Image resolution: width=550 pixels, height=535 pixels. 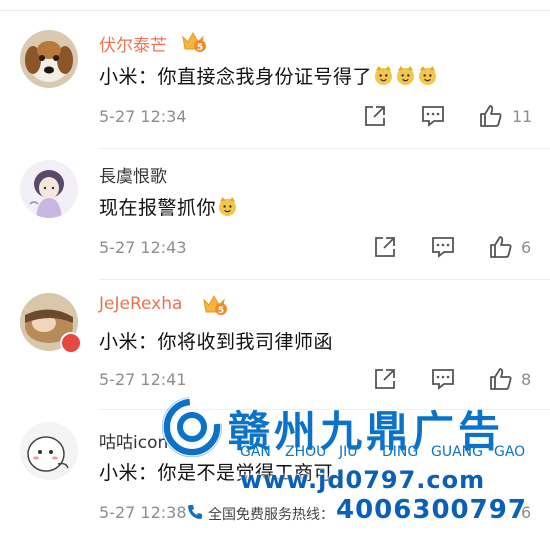 I want to click on watermark-pinyin: GAN, so click(x=255, y=452).